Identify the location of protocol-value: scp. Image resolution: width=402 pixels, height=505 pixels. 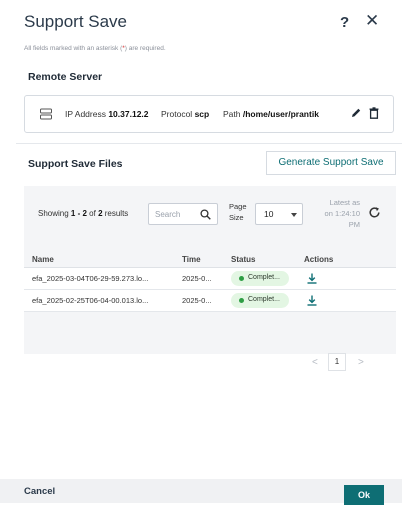
(202, 114).